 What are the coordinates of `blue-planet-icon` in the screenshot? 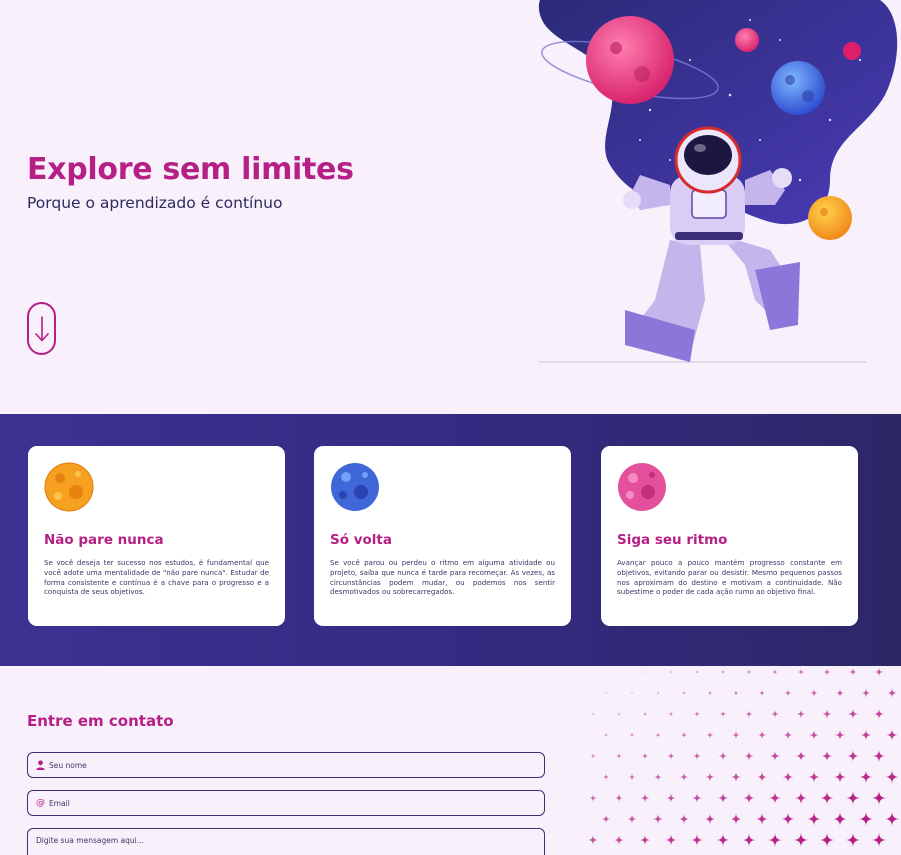 It's located at (355, 487).